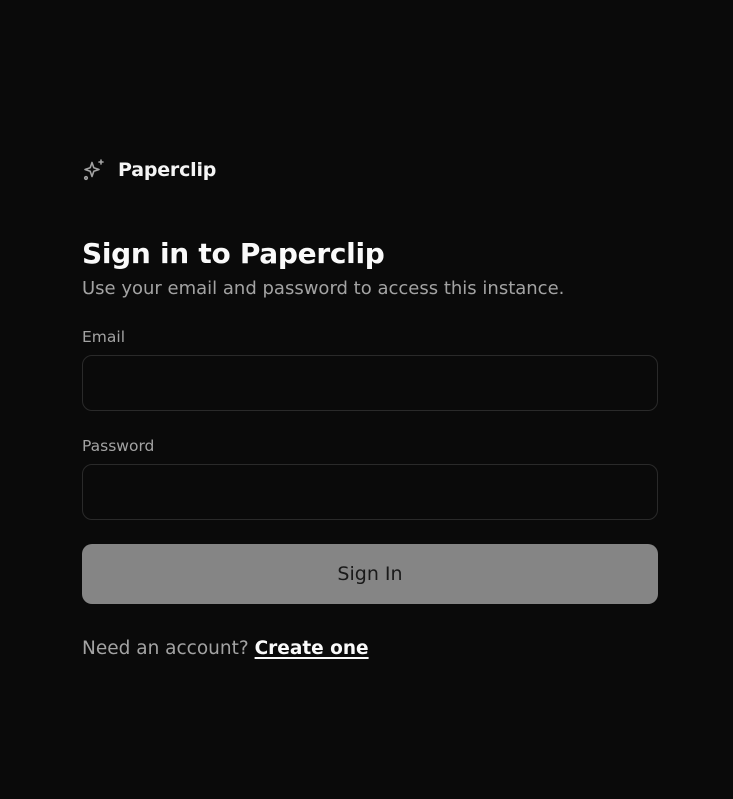  Describe the element at coordinates (118, 446) in the screenshot. I see `password-label: Password` at that location.